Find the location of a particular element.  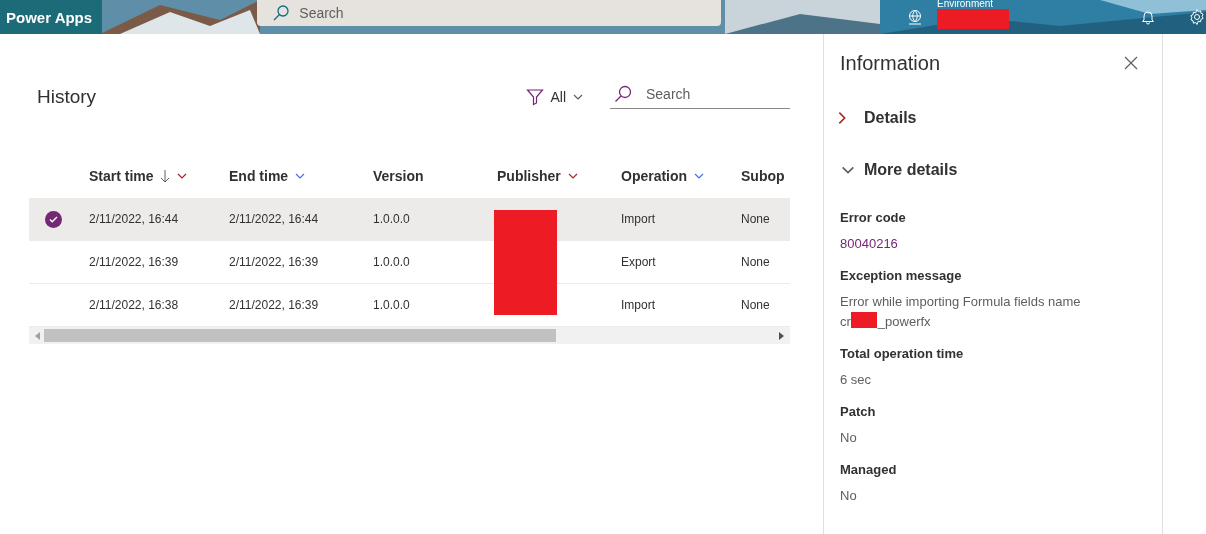

field-label: Total operation time is located at coordinates (902, 353).